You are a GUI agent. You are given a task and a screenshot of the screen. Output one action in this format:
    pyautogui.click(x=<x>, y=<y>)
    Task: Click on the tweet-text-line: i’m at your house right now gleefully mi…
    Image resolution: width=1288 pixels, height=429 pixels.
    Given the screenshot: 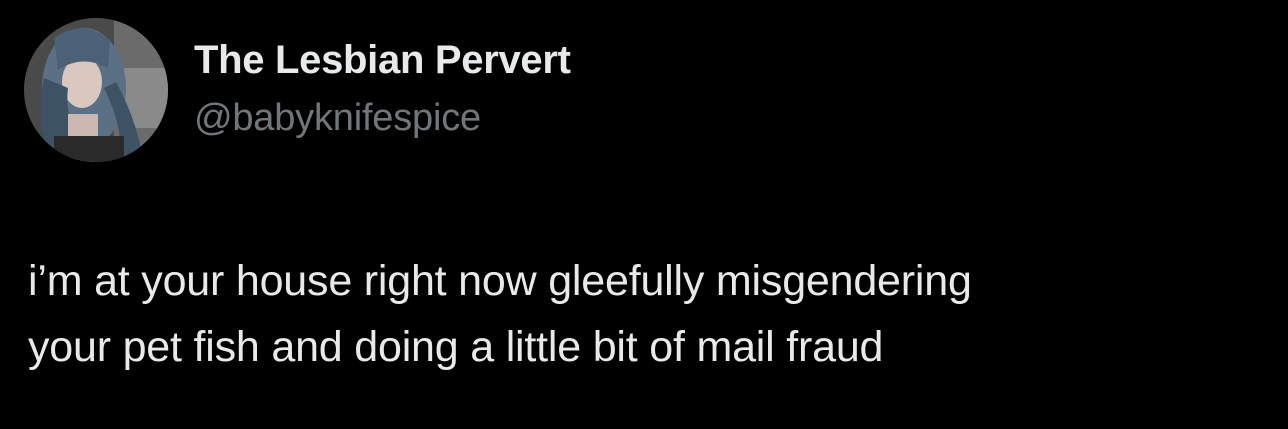 What is the action you would take?
    pyautogui.click(x=500, y=281)
    